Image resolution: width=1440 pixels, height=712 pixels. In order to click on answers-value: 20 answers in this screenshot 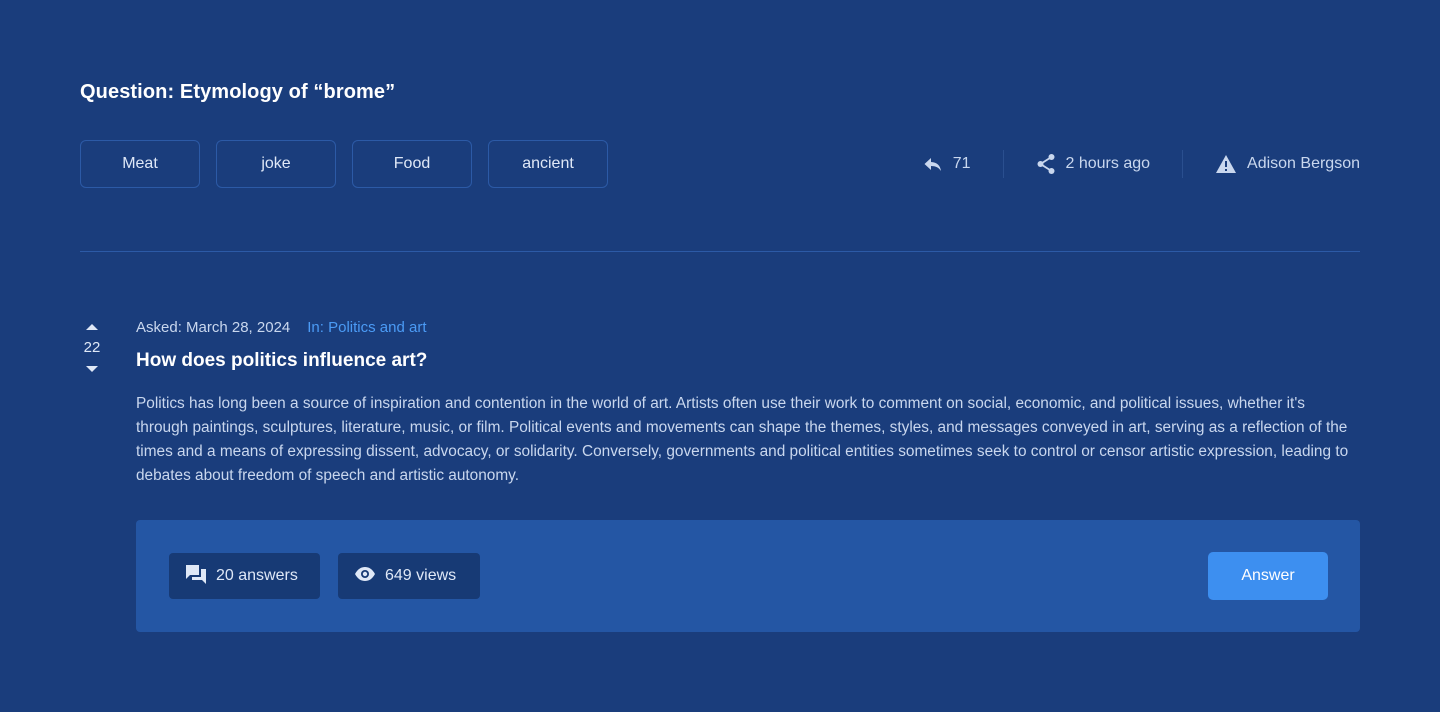, I will do `click(257, 575)`.